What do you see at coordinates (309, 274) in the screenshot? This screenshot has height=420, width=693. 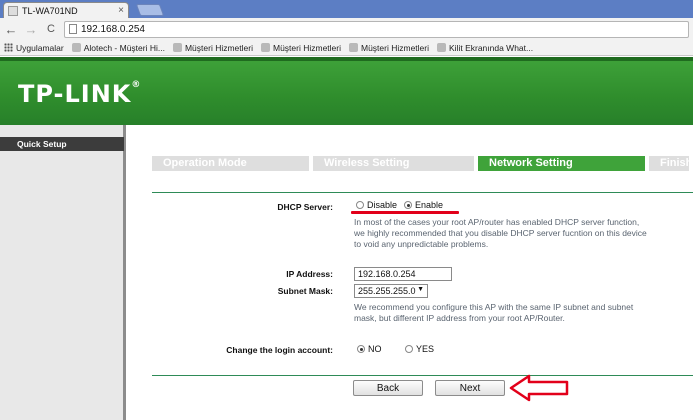 I see `ip-address-label: IP Address:` at bounding box center [309, 274].